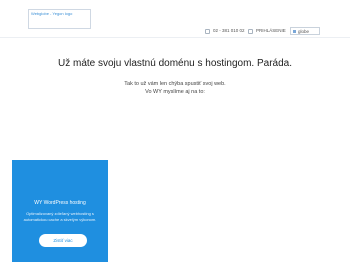 This screenshot has width=350, height=262. Describe the element at coordinates (250, 31) in the screenshot. I see `user-icon` at that location.